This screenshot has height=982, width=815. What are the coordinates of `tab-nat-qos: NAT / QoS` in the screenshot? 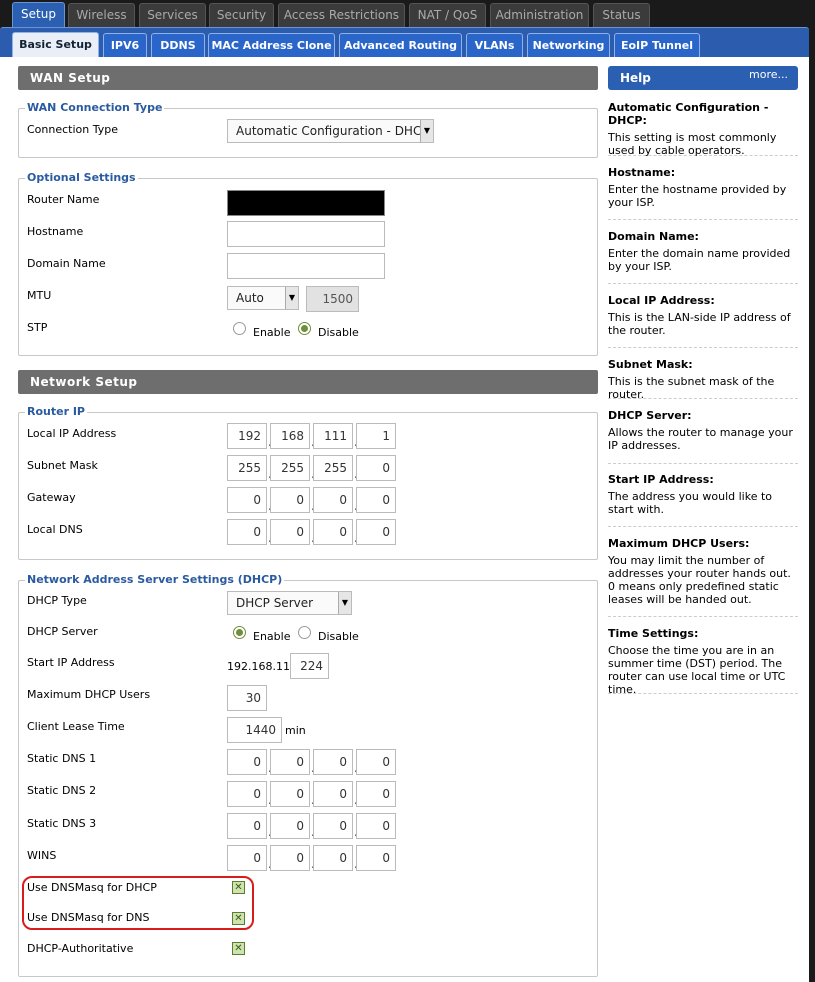 It's located at (447, 15).